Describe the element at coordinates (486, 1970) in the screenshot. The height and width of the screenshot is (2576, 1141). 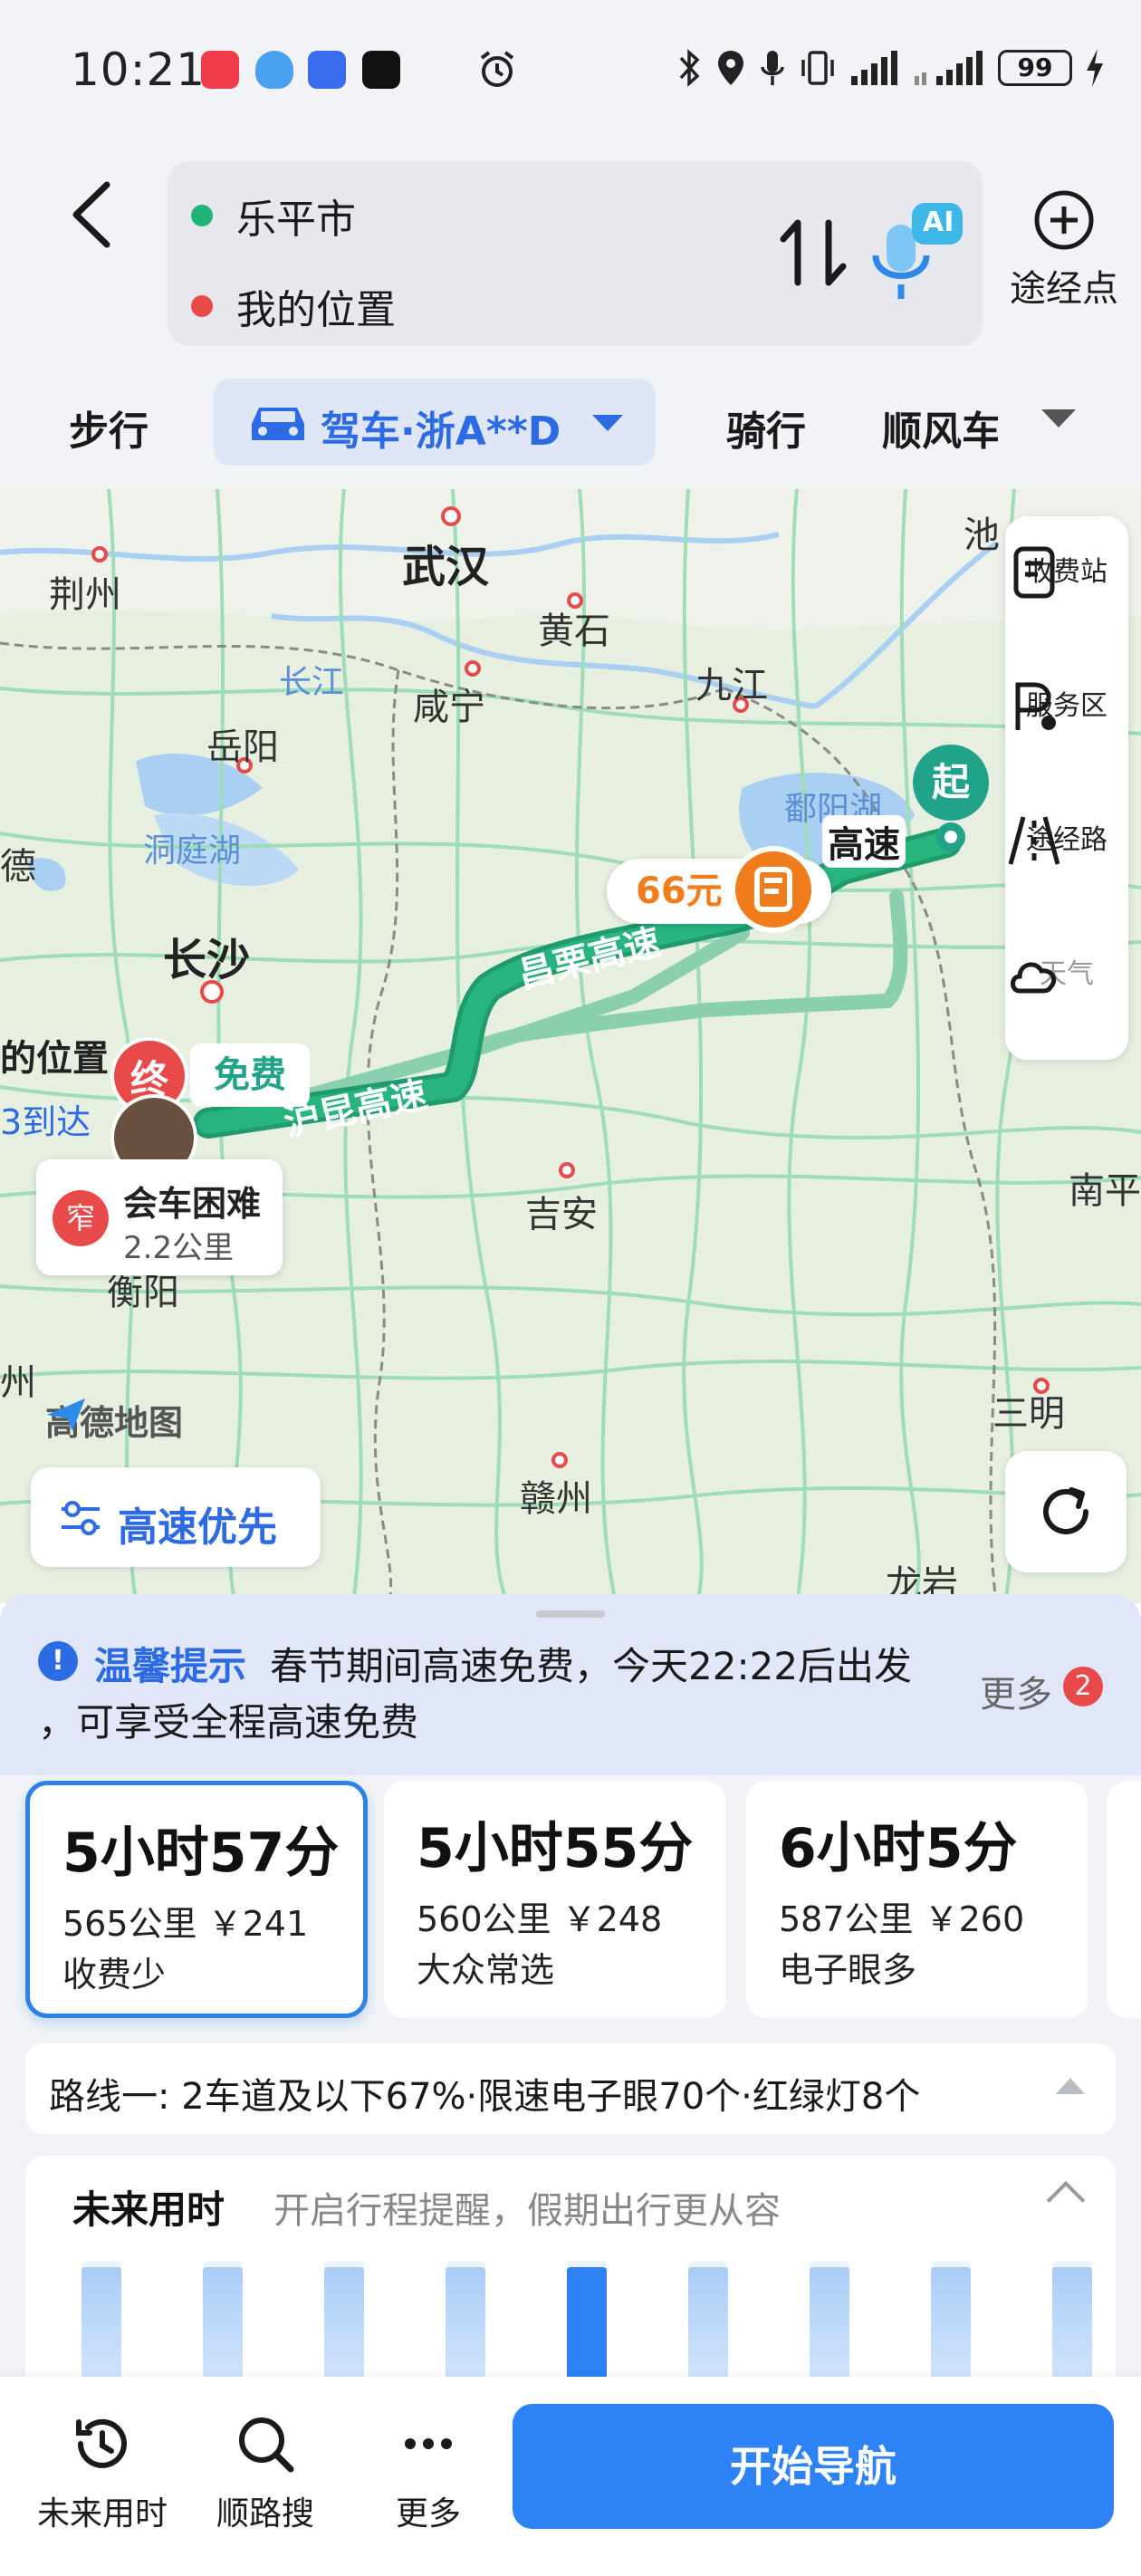
I see `route-tag: 大众常选` at that location.